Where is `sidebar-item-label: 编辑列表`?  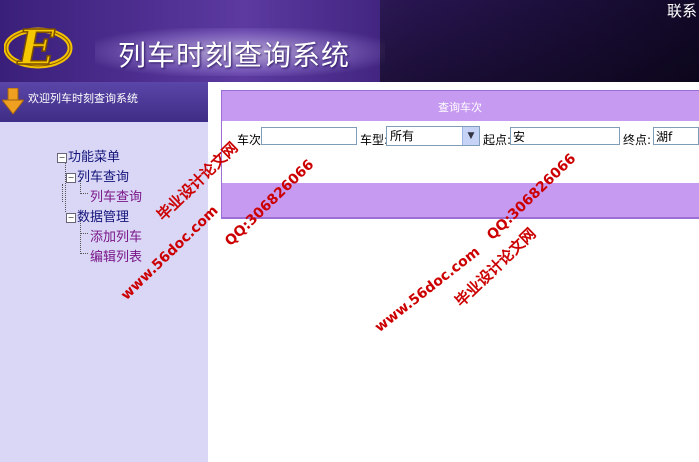
sidebar-item-label: 编辑列表 is located at coordinates (116, 257).